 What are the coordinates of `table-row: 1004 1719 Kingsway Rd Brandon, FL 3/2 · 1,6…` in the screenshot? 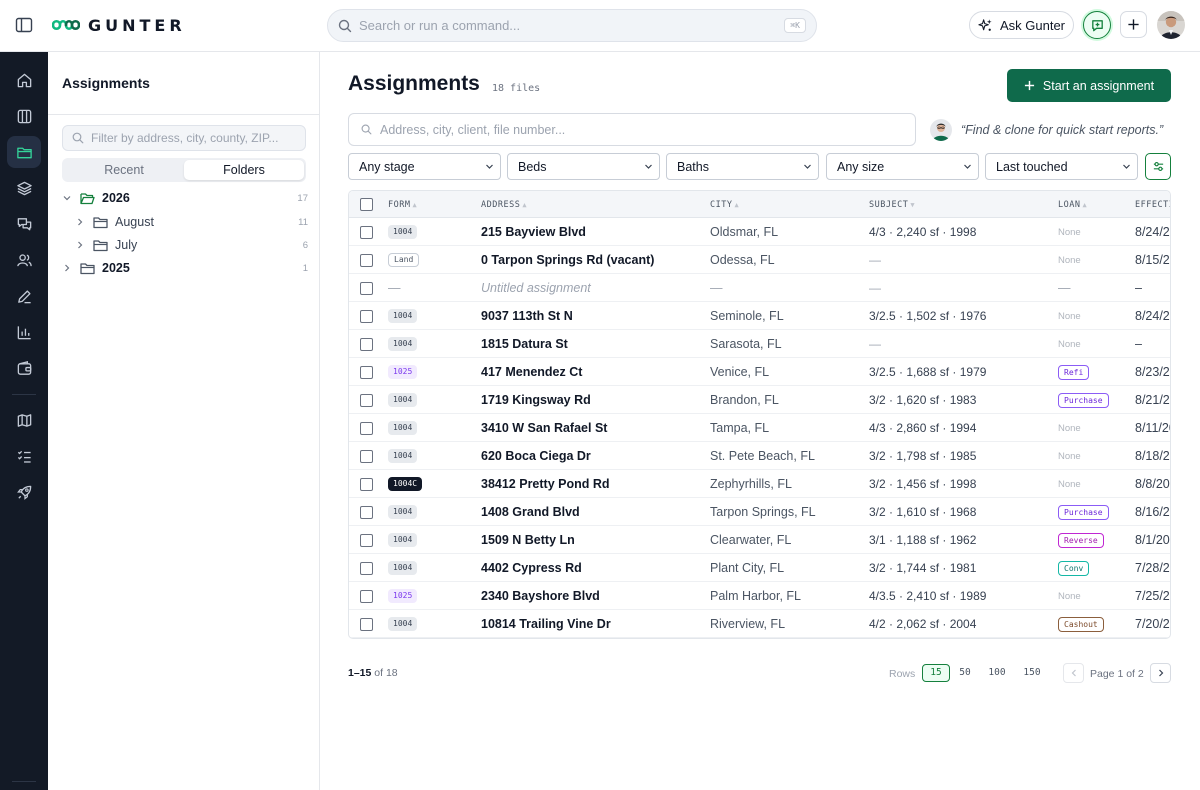 It's located at (759, 400).